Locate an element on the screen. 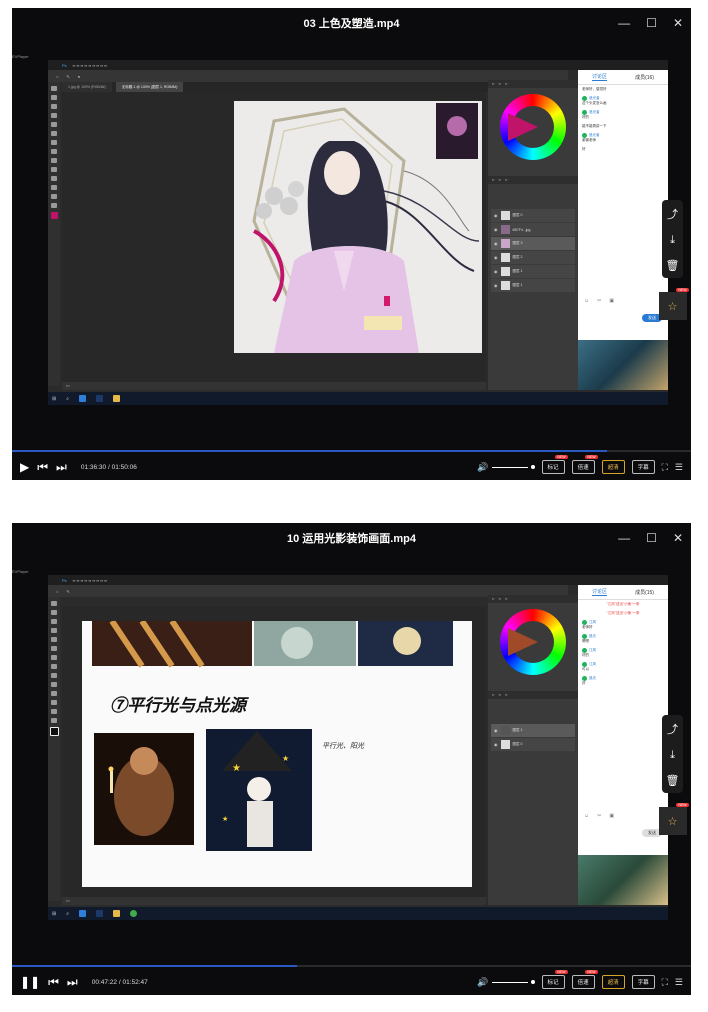 This screenshot has width=708, height=1012. tab-members: 成员(16) is located at coordinates (644, 77).